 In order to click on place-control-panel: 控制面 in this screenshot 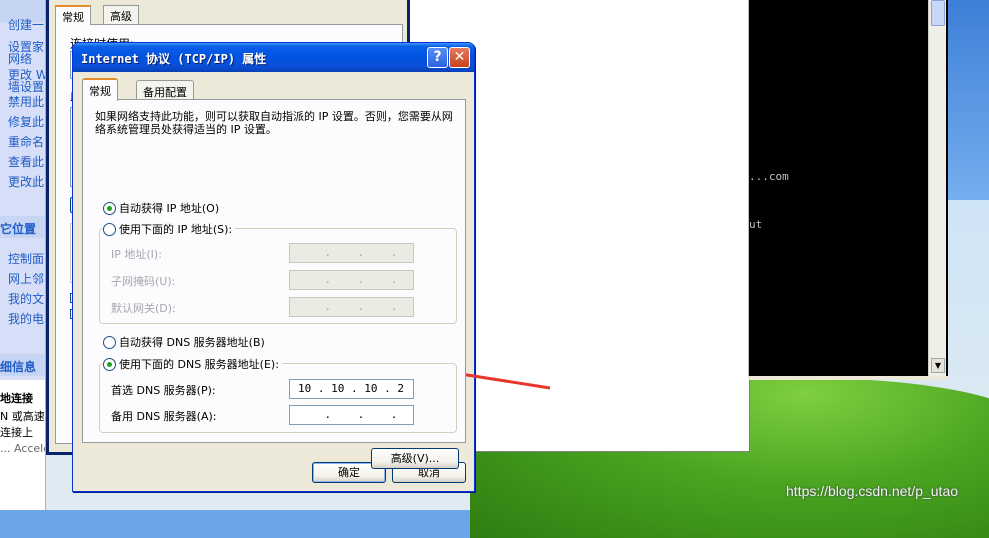, I will do `click(26, 258)`.